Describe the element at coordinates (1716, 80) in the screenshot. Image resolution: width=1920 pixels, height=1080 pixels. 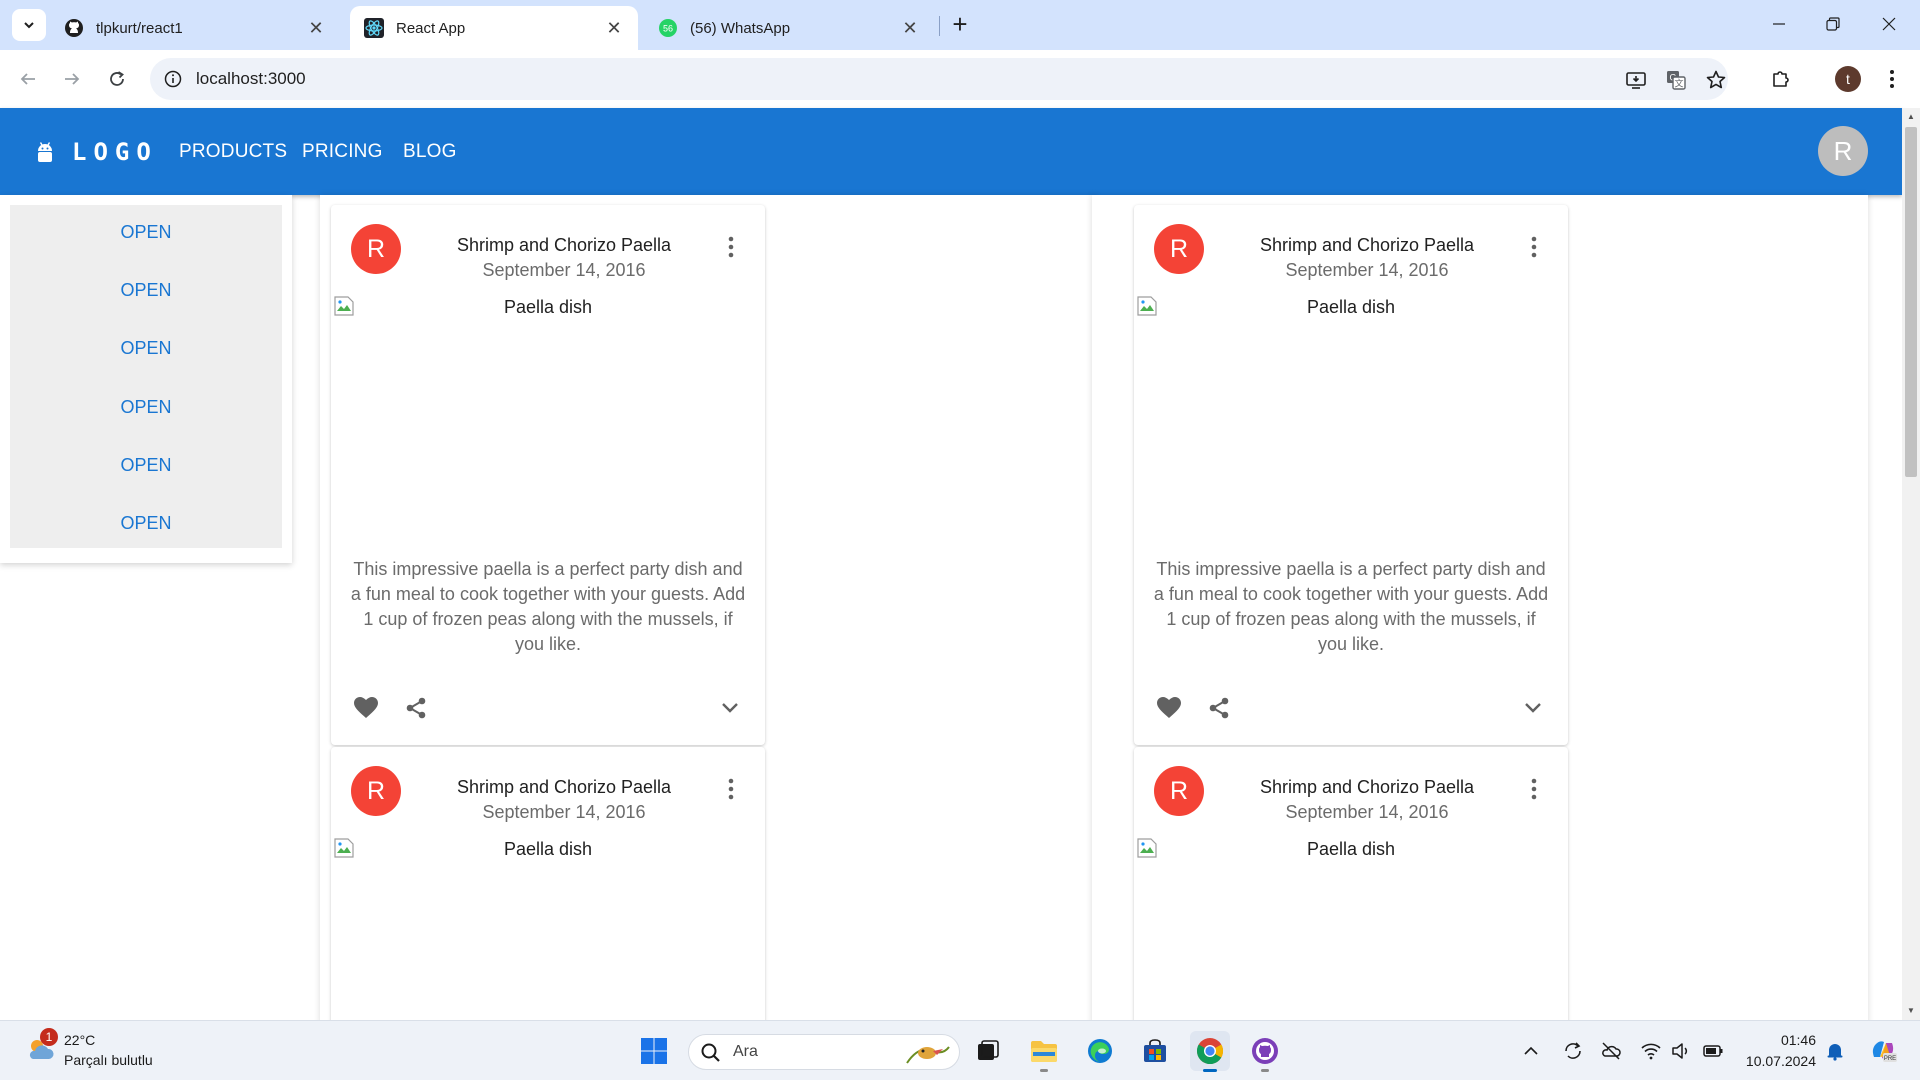
I see `bookmark-star-icon` at that location.